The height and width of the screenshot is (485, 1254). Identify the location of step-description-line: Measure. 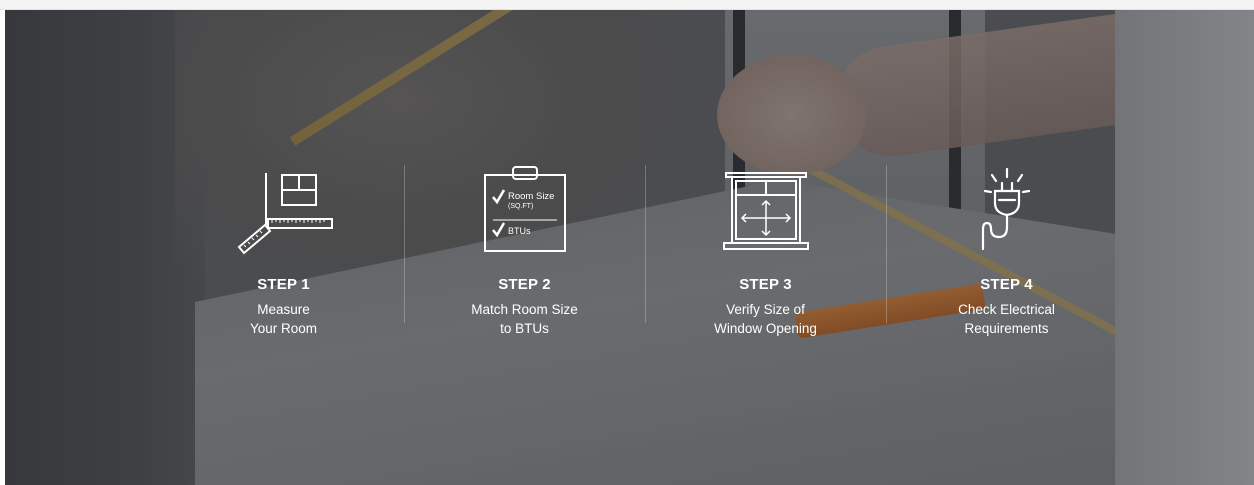
(283, 309).